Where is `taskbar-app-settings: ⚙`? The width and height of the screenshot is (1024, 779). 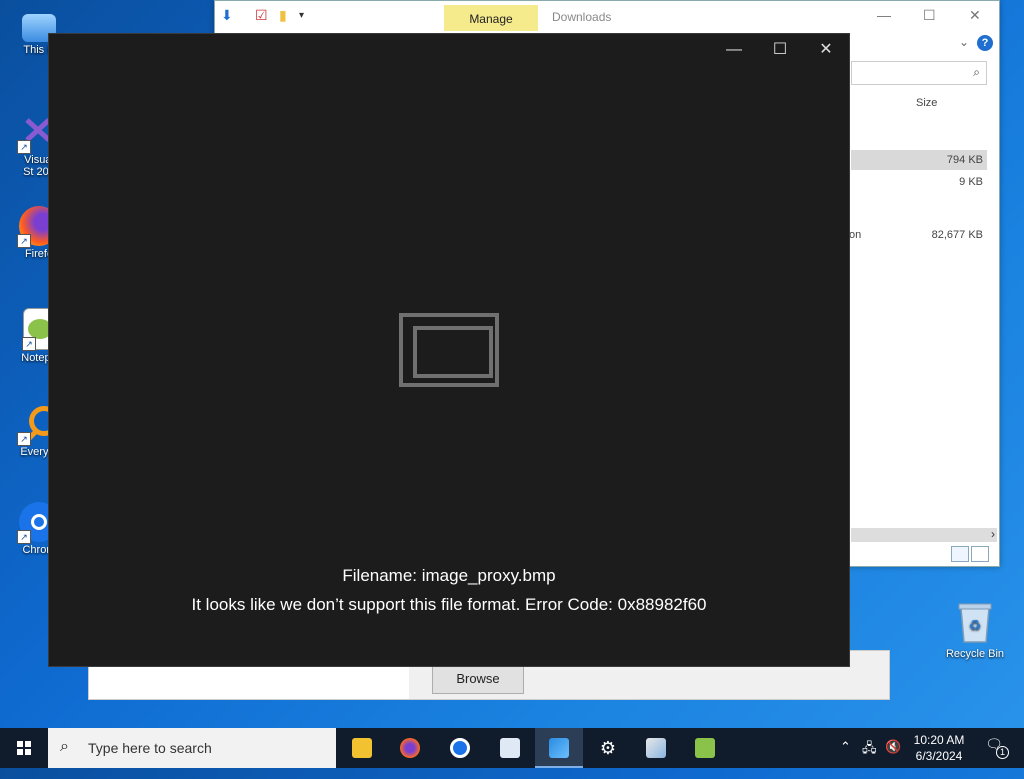 taskbar-app-settings: ⚙ is located at coordinates (608, 748).